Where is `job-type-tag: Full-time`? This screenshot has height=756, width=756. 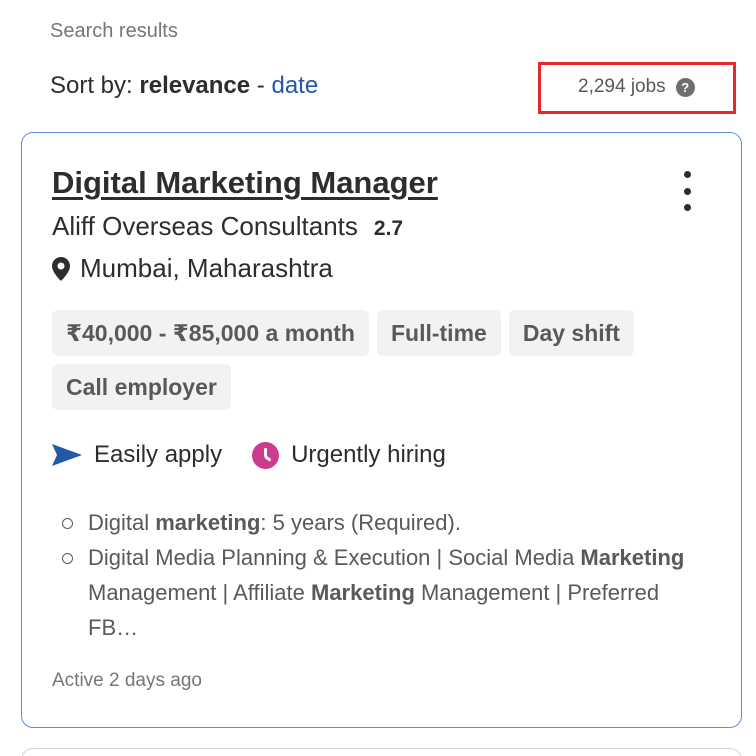 job-type-tag: Full-time is located at coordinates (438, 333).